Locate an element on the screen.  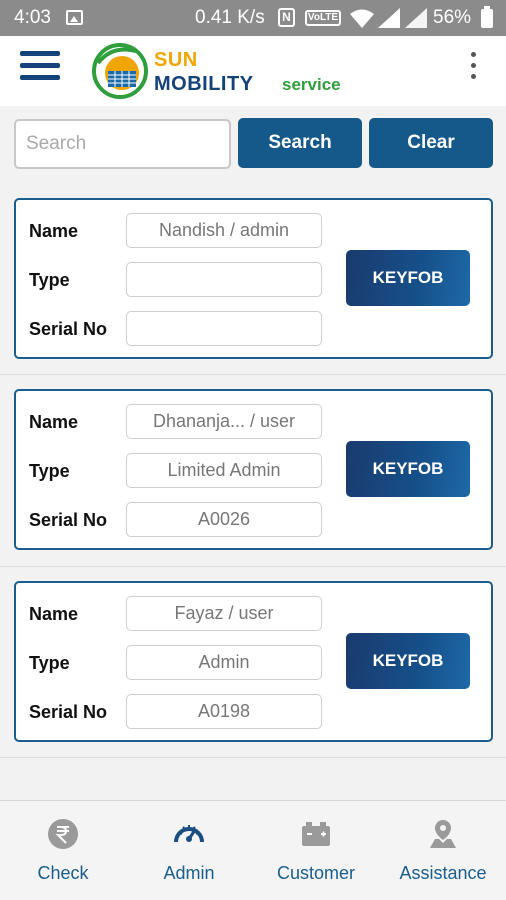
menu-icon is located at coordinates (40, 67).